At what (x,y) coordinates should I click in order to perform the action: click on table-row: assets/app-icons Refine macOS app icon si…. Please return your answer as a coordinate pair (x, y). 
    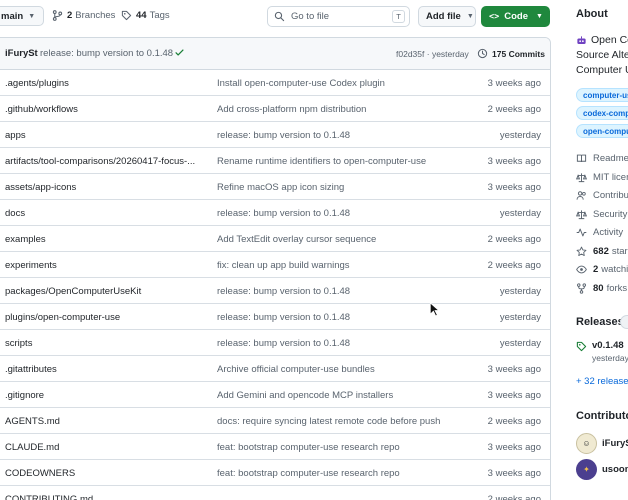
    Looking at the image, I should click on (275, 187).